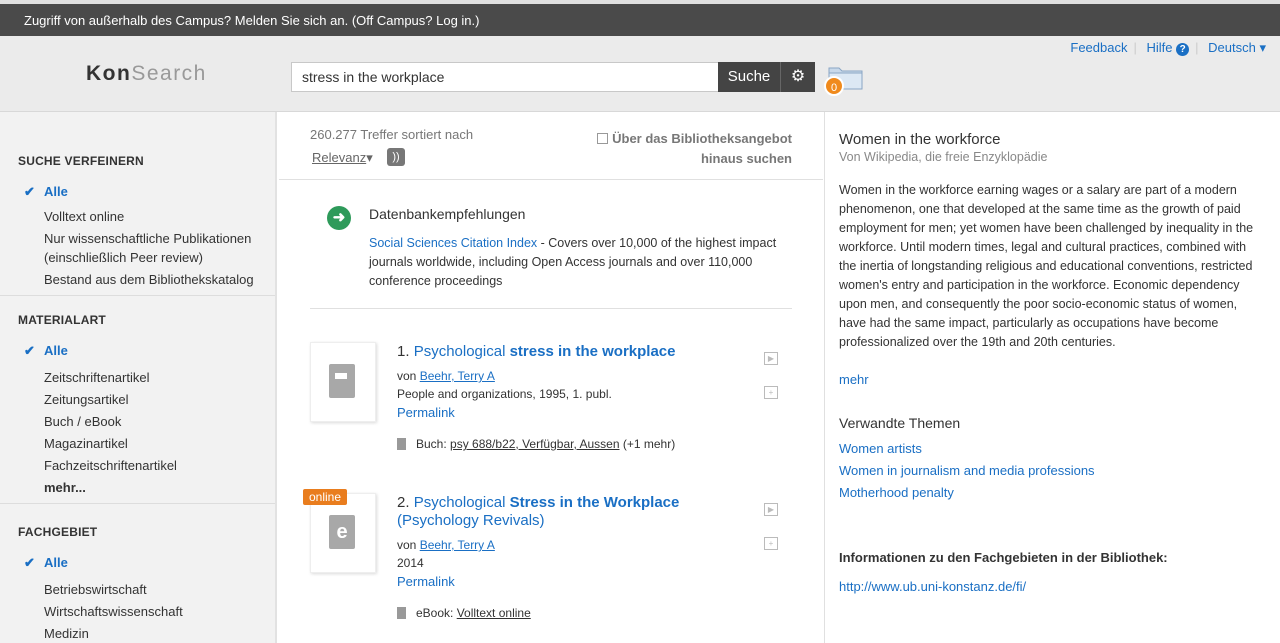 The width and height of the screenshot is (1280, 643). Describe the element at coordinates (557, 352) in the screenshot. I see `result-title: 1. Psychological stress in the workplace` at that location.